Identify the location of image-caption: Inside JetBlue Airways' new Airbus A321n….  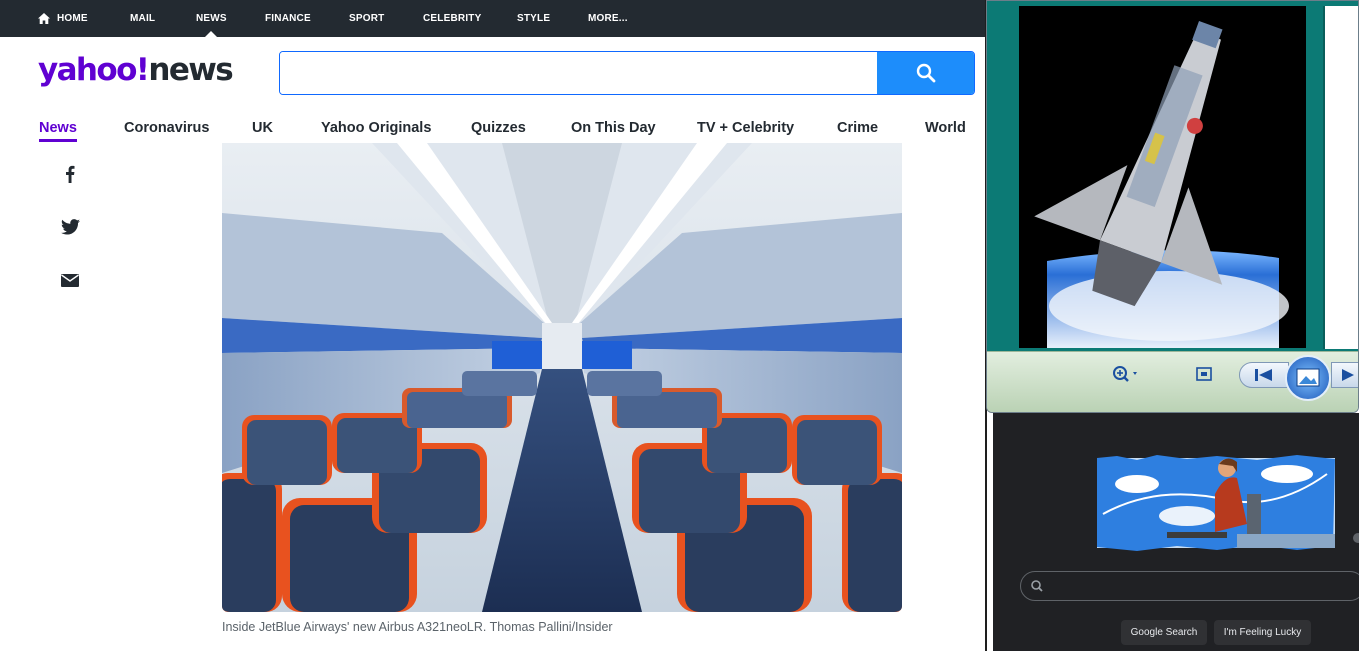
(417, 627).